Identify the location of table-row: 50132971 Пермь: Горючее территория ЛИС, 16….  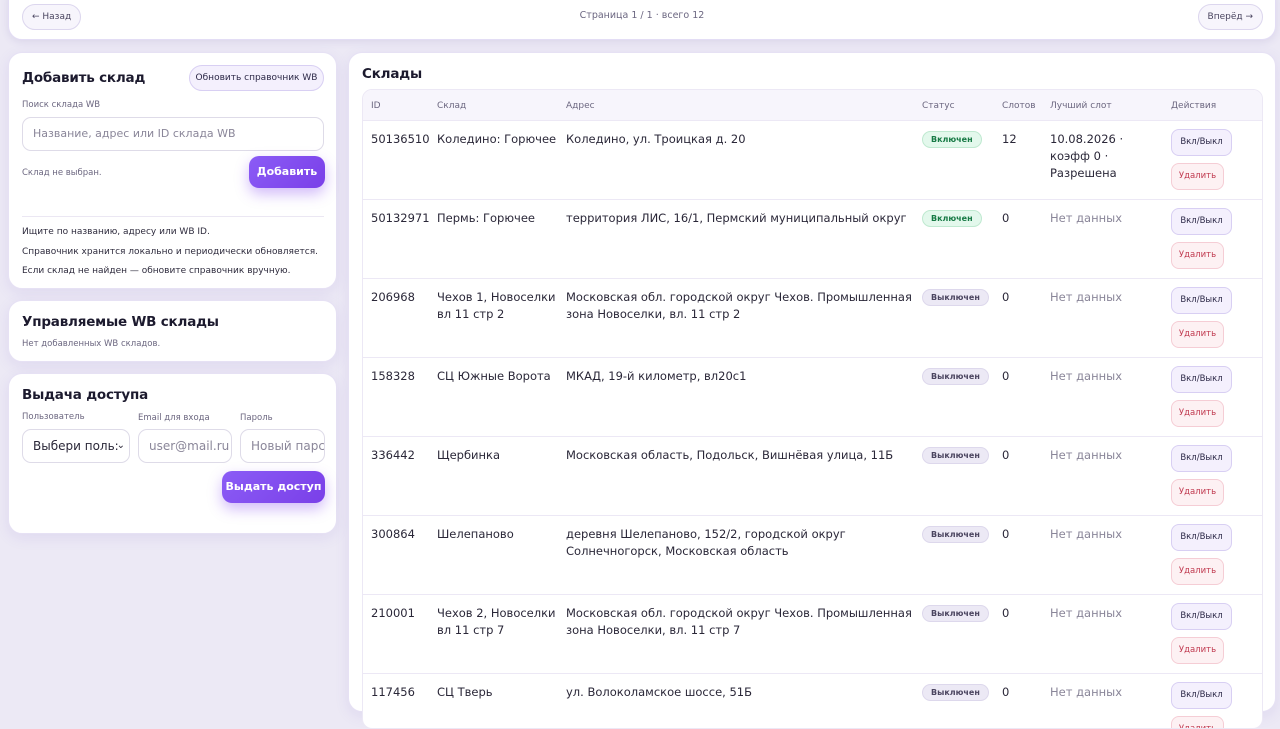
(812, 239).